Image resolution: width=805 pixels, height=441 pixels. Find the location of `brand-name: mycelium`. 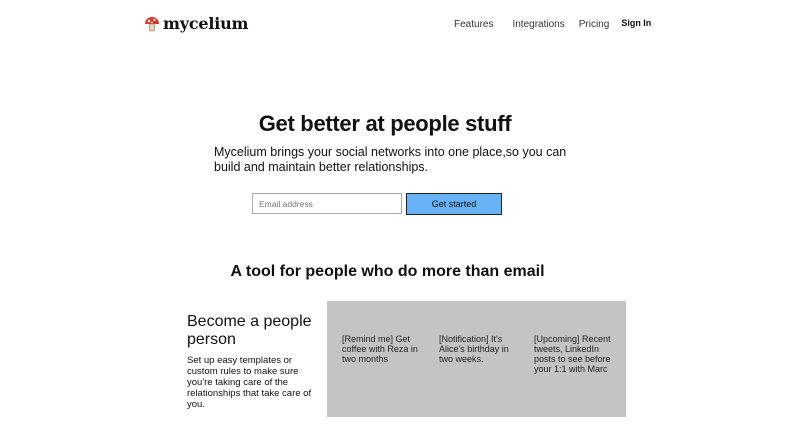

brand-name: mycelium is located at coordinates (206, 23).